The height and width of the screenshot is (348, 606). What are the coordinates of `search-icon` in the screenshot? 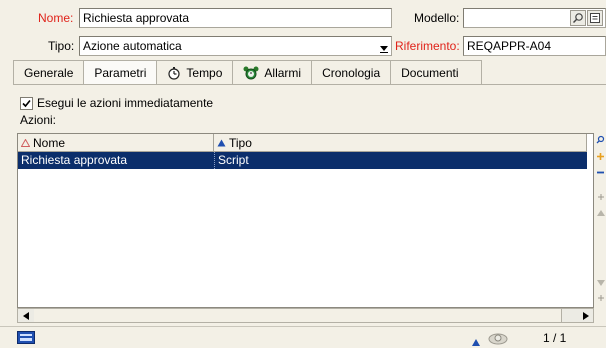 It's located at (578, 18).